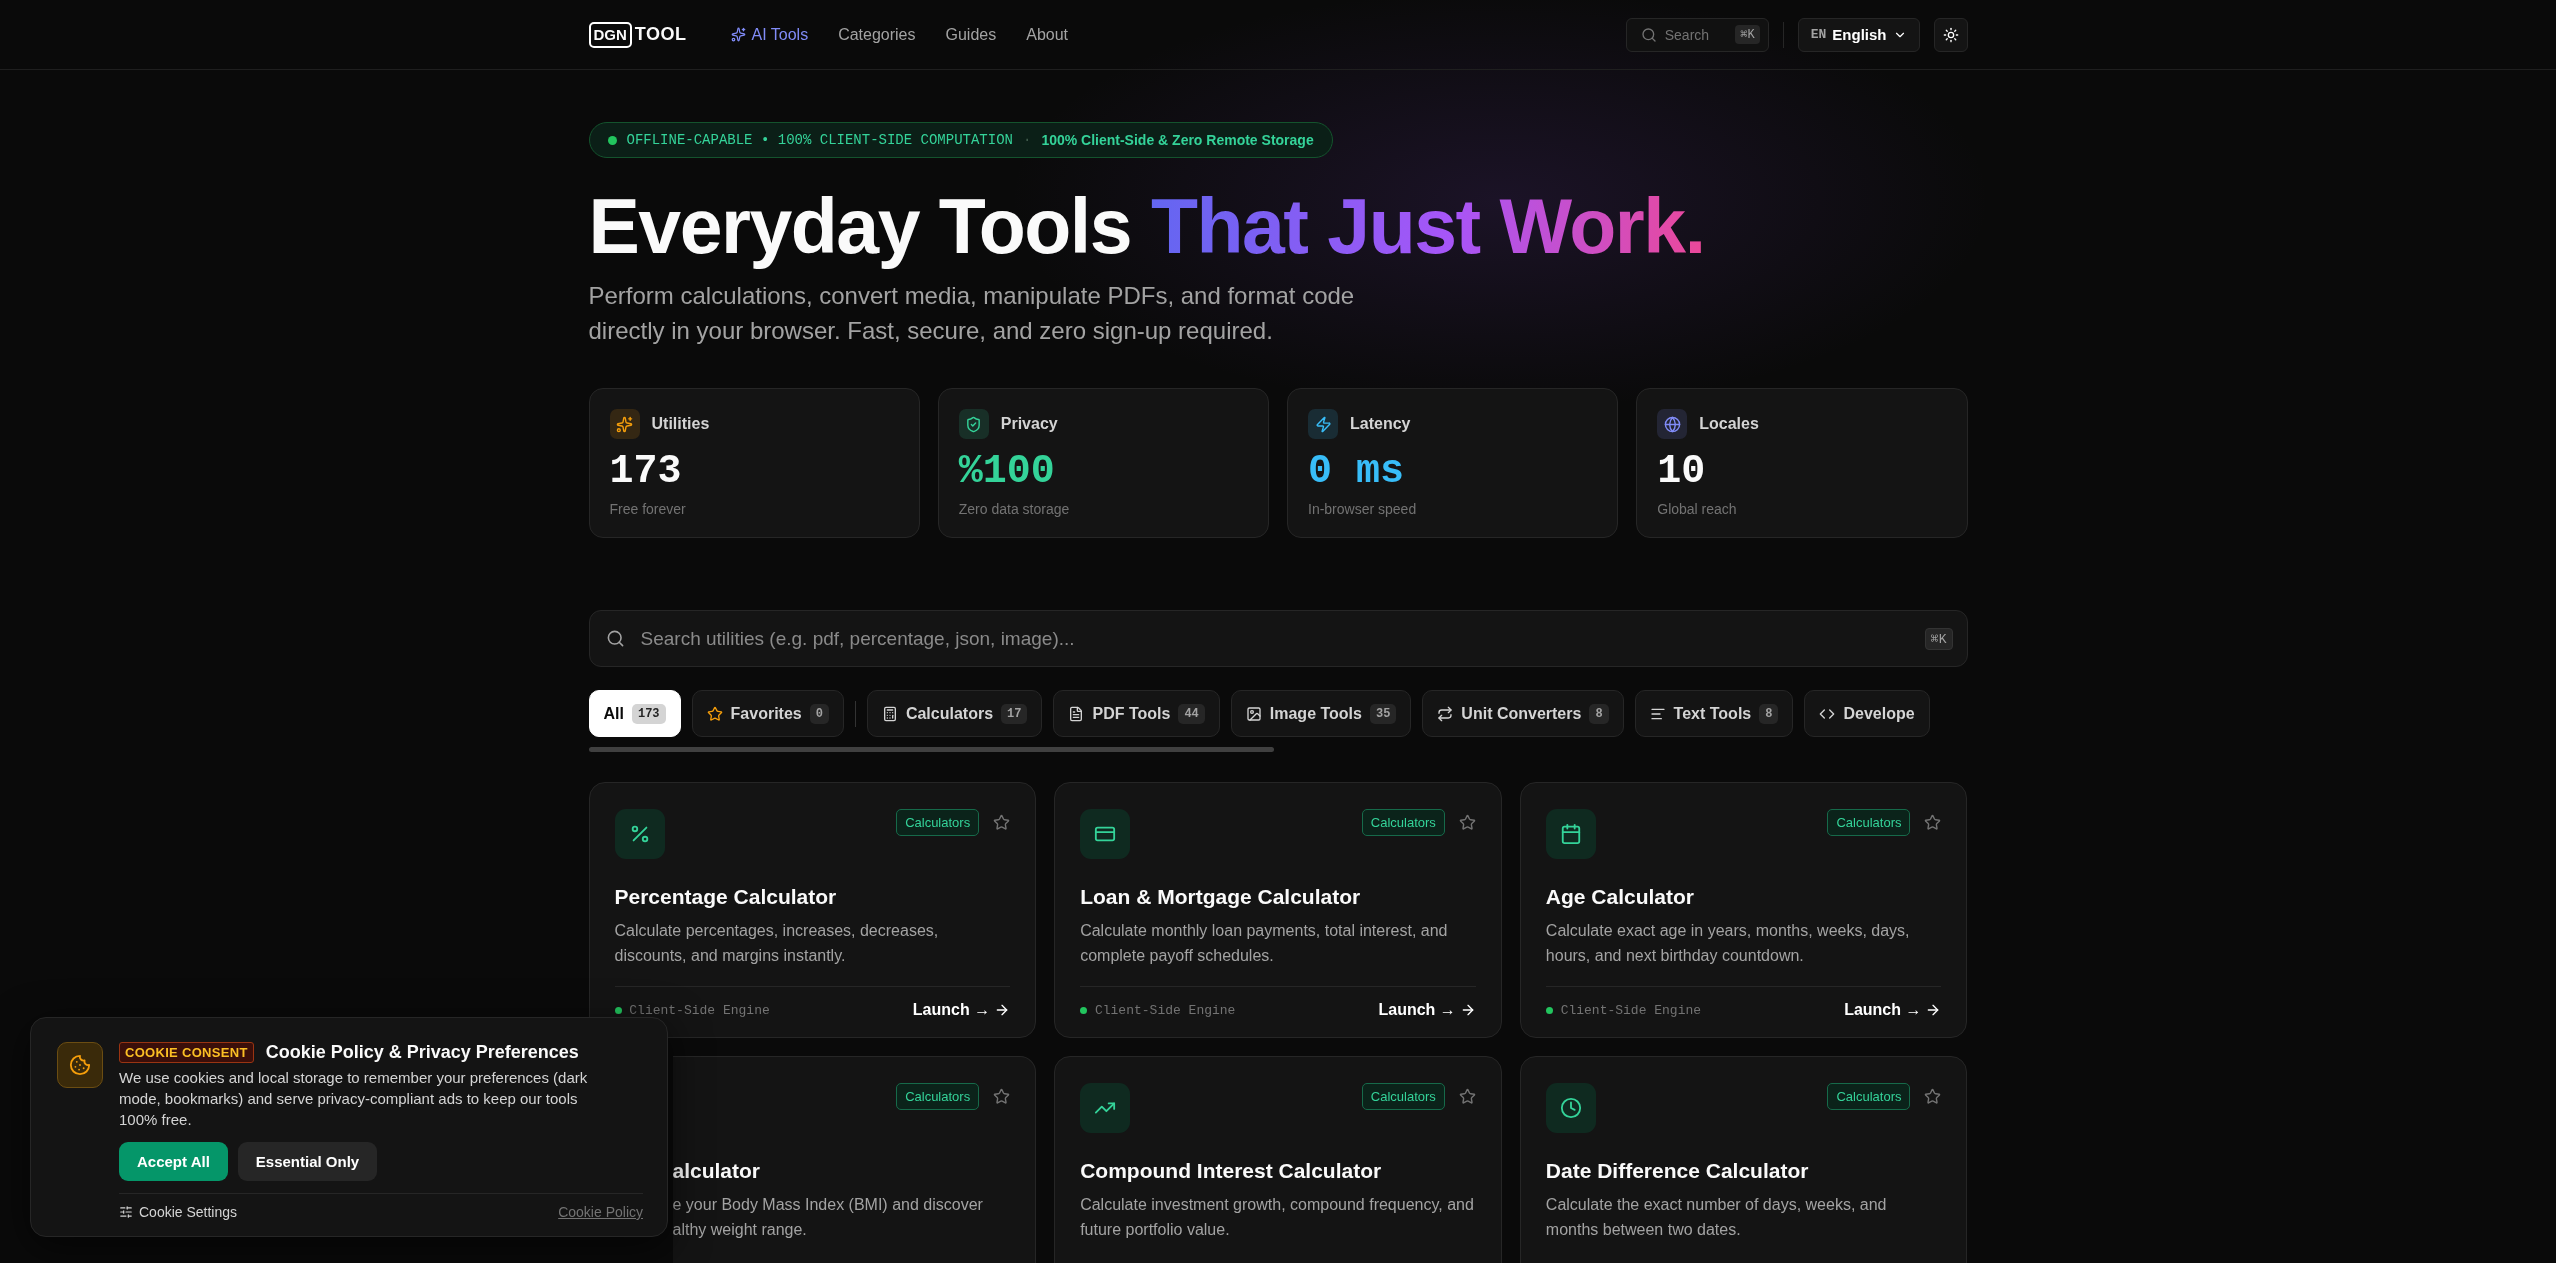 The image size is (2556, 1263). Describe the element at coordinates (1105, 1108) in the screenshot. I see `trend-up-icon` at that location.